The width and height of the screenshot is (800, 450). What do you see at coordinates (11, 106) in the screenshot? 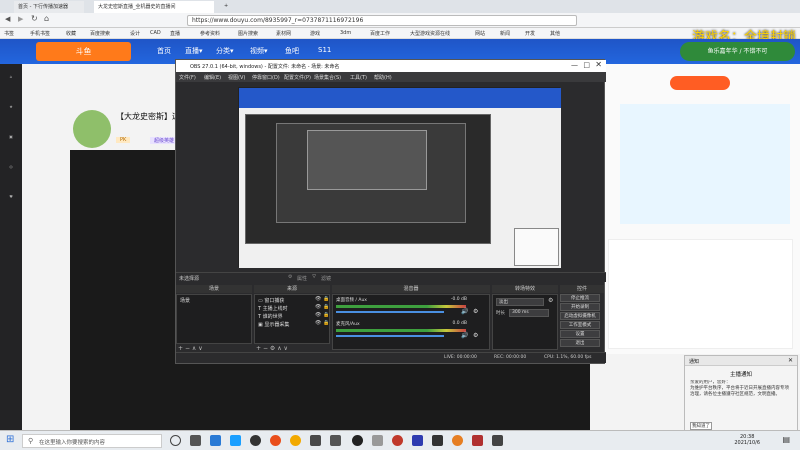
I see `sidebar-item: ★` at bounding box center [11, 106].